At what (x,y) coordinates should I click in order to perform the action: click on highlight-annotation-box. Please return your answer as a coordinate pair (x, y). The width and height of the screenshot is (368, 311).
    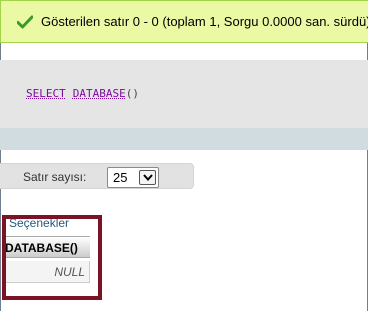
    Looking at the image, I should click on (52, 257).